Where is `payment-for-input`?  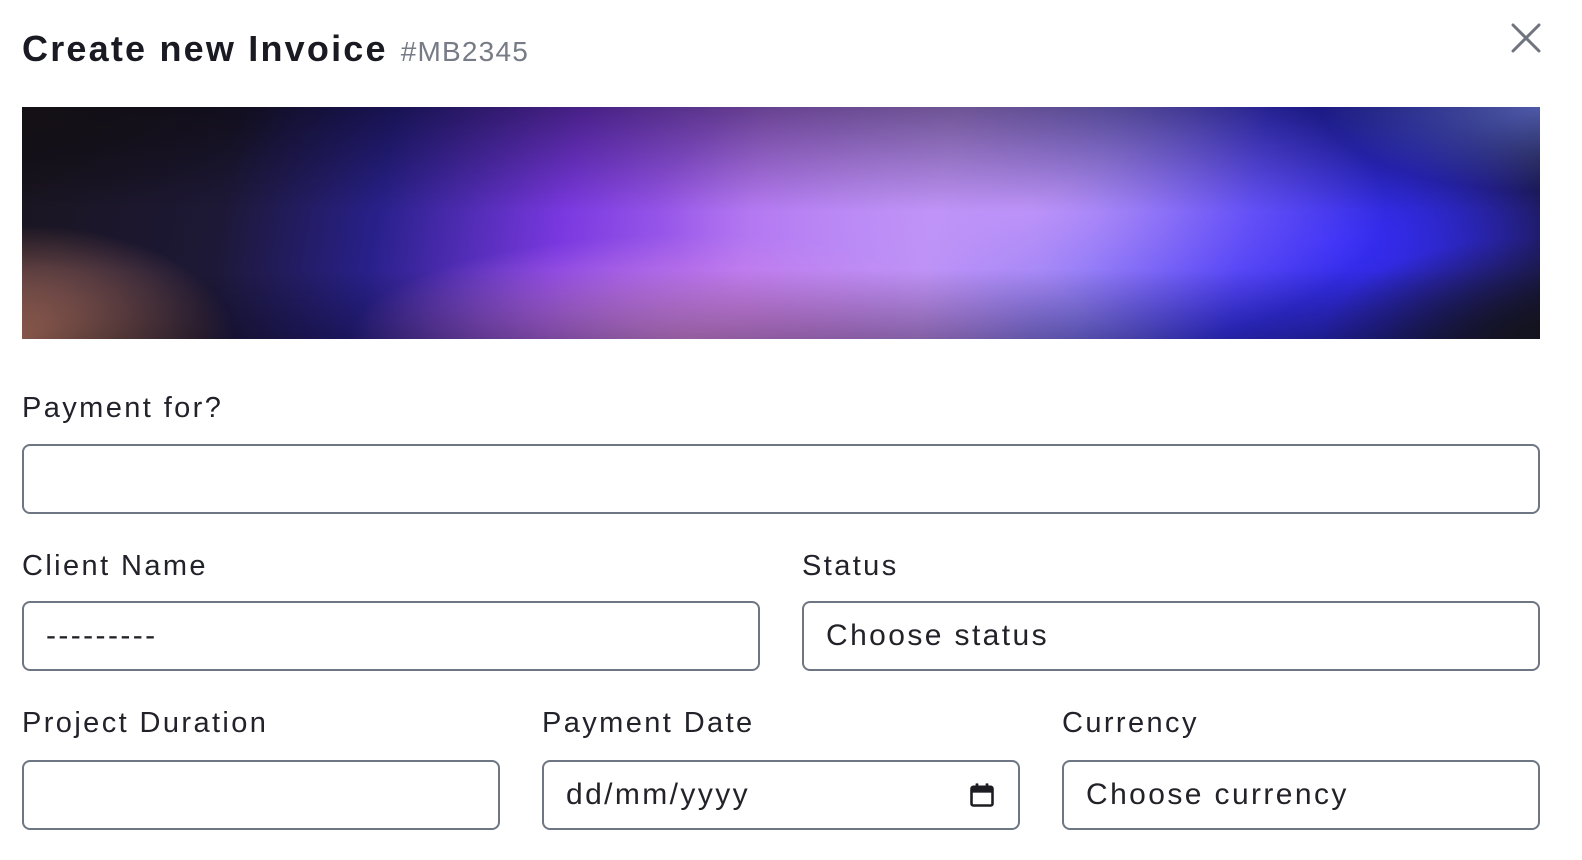
payment-for-input is located at coordinates (781, 479).